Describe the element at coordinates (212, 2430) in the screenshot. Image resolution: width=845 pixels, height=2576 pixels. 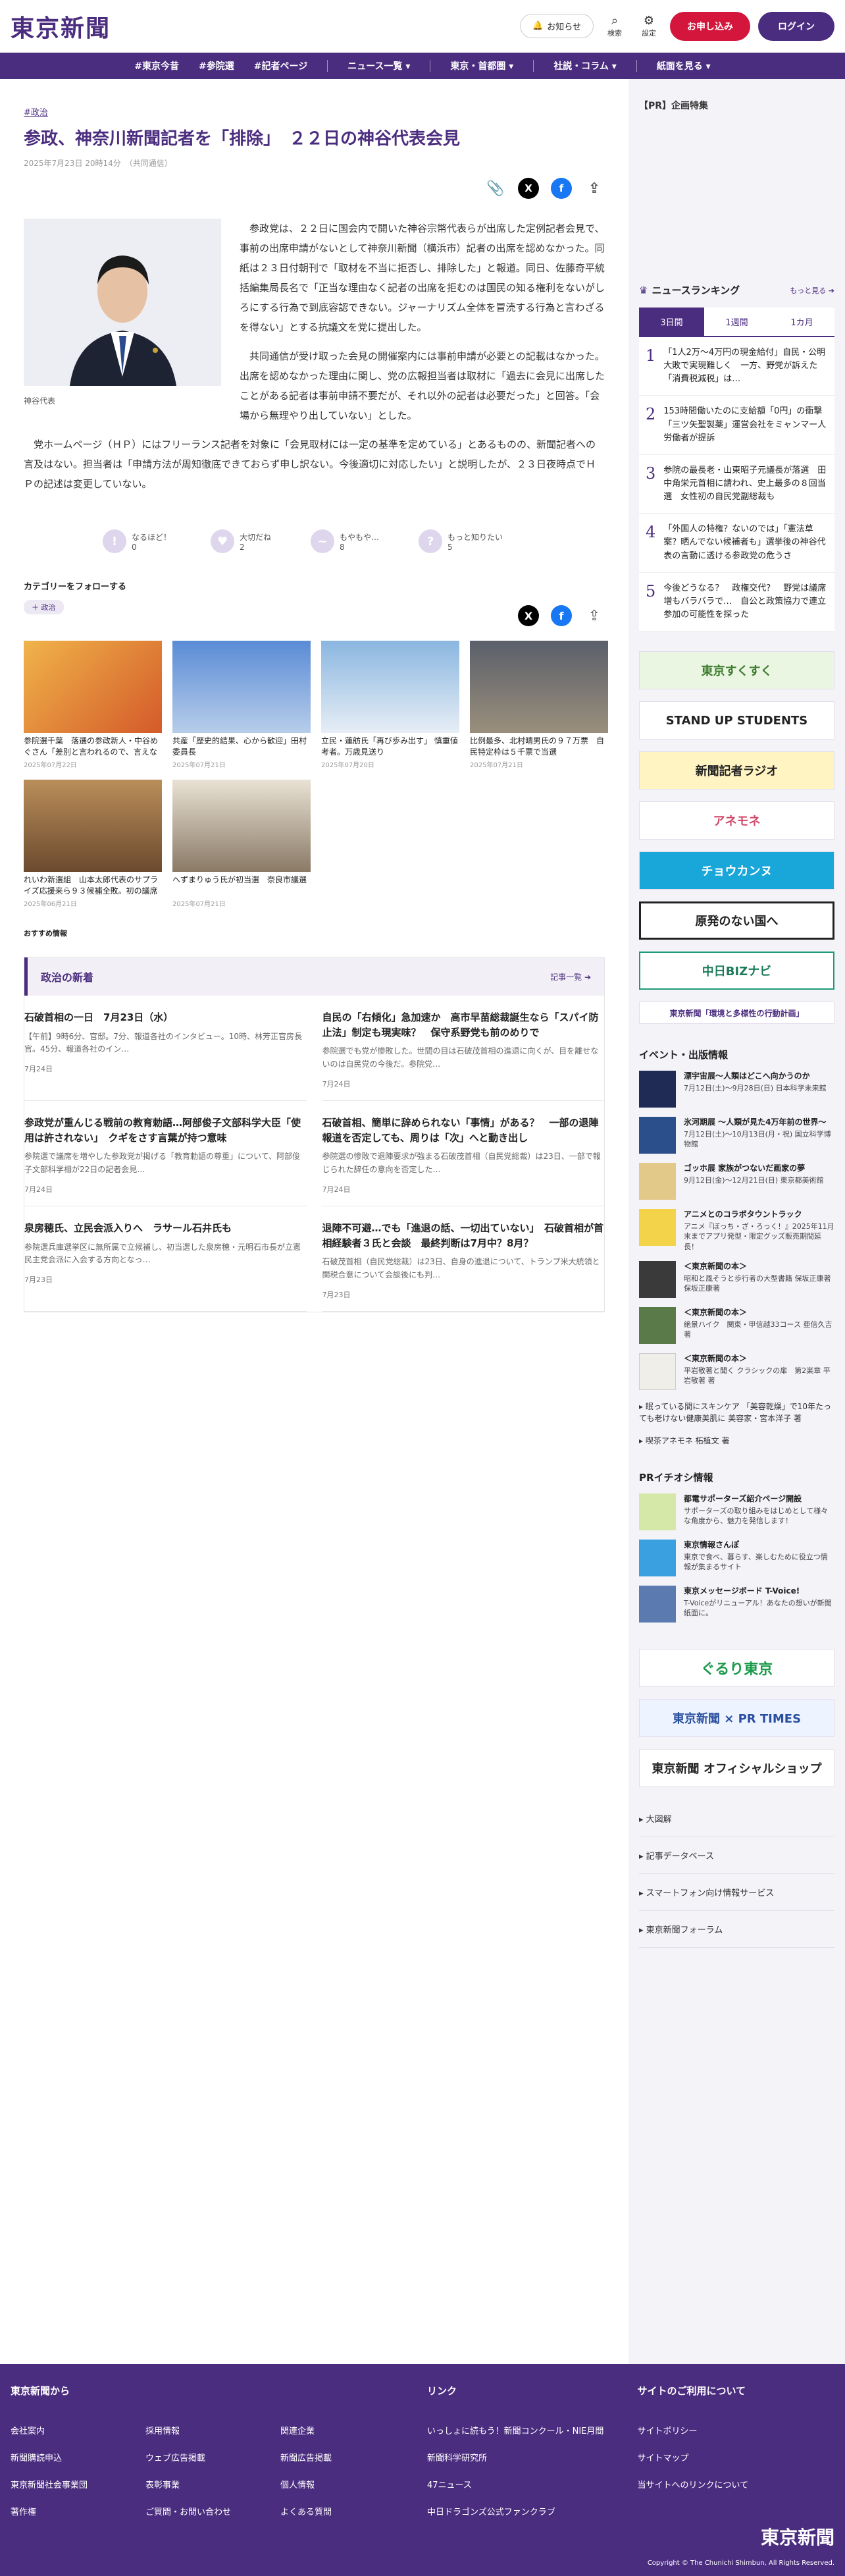
I see `footer-link: 採用情報` at that location.